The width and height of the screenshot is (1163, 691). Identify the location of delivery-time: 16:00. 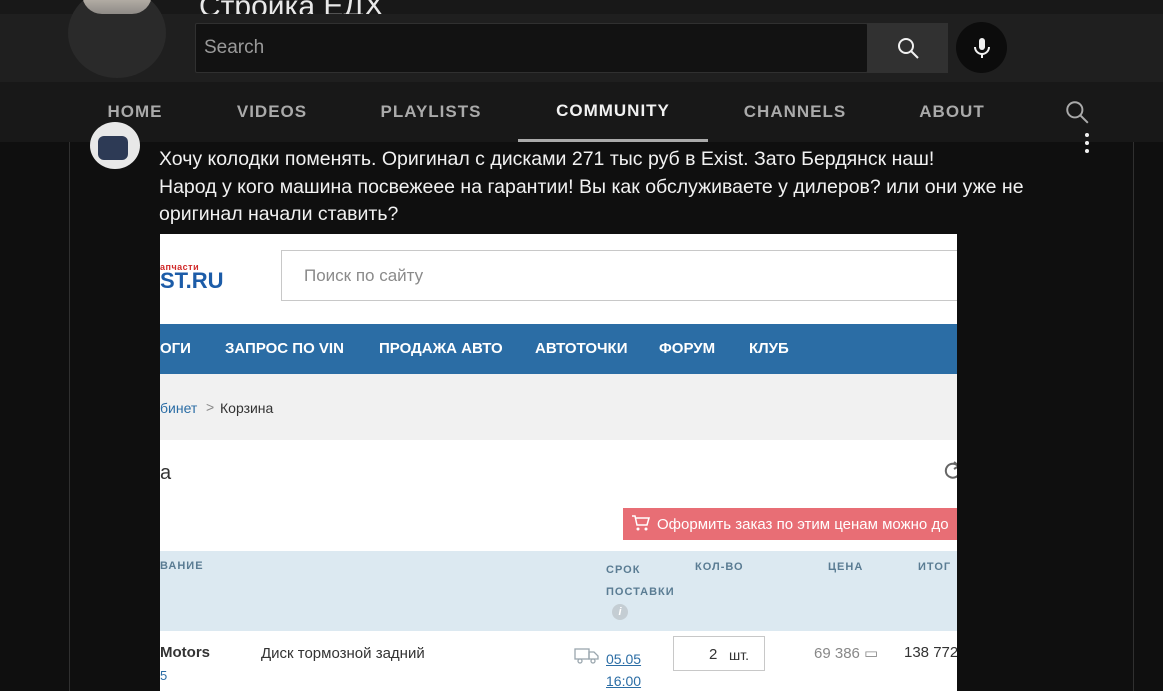
(624, 681).